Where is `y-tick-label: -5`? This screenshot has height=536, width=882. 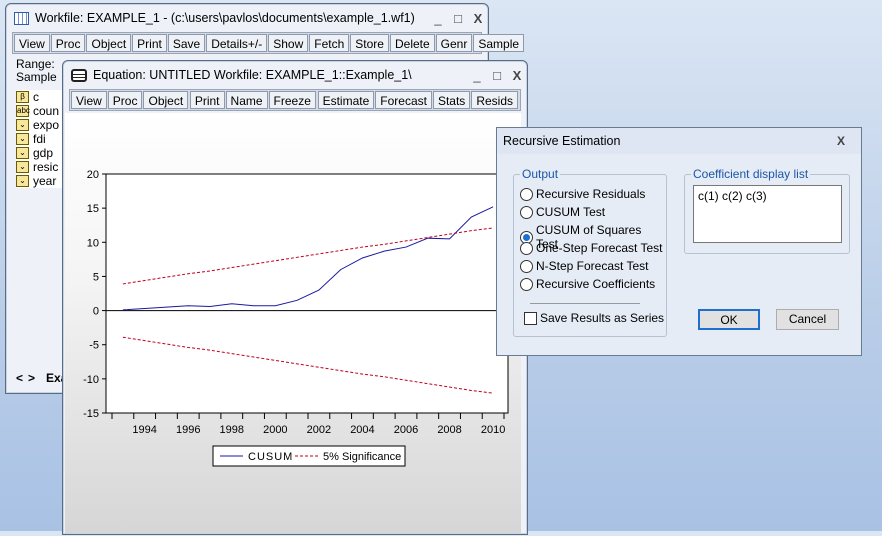 y-tick-label: -5 is located at coordinates (94, 346).